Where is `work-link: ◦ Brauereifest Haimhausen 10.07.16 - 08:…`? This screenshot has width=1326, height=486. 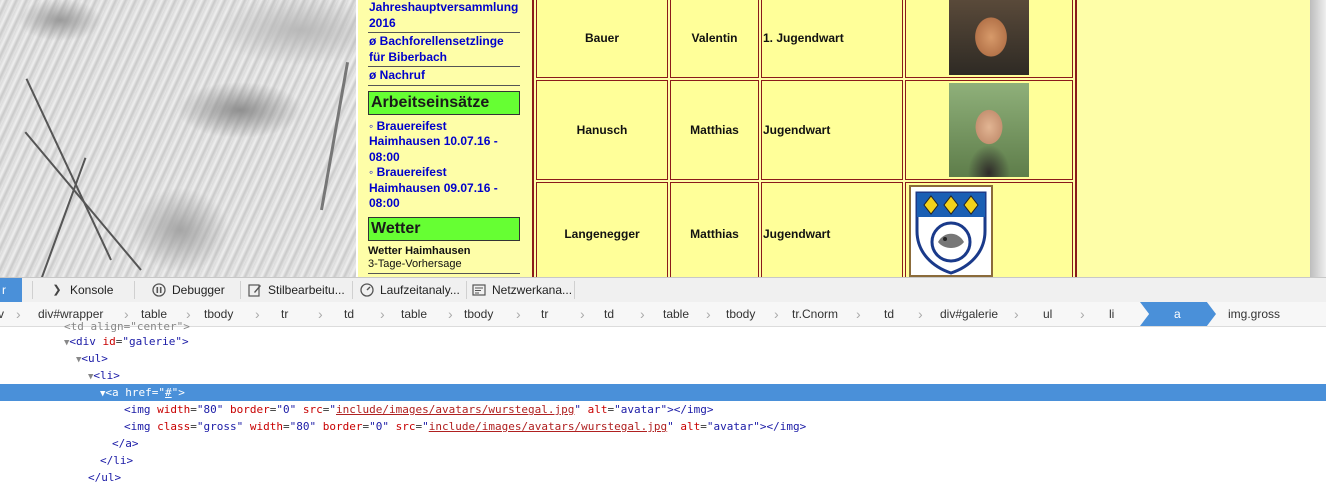
work-link: ◦ Brauereifest Haimhausen 10.07.16 - 08:… is located at coordinates (444, 142).